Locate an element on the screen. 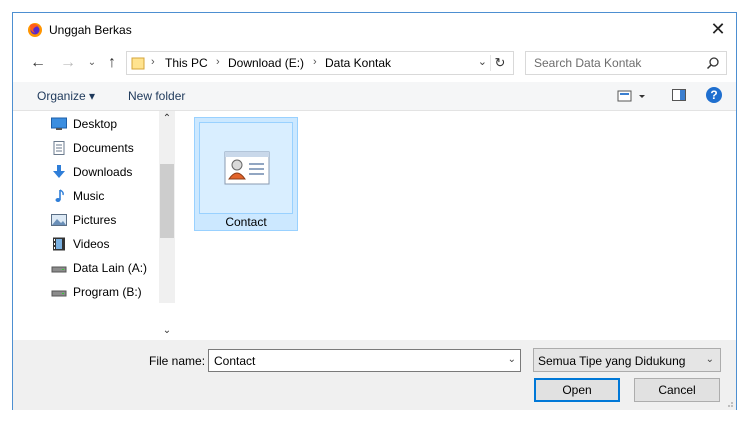 The height and width of the screenshot is (425, 750). breadcrumb-this-pc: This PC is located at coordinates (186, 63).